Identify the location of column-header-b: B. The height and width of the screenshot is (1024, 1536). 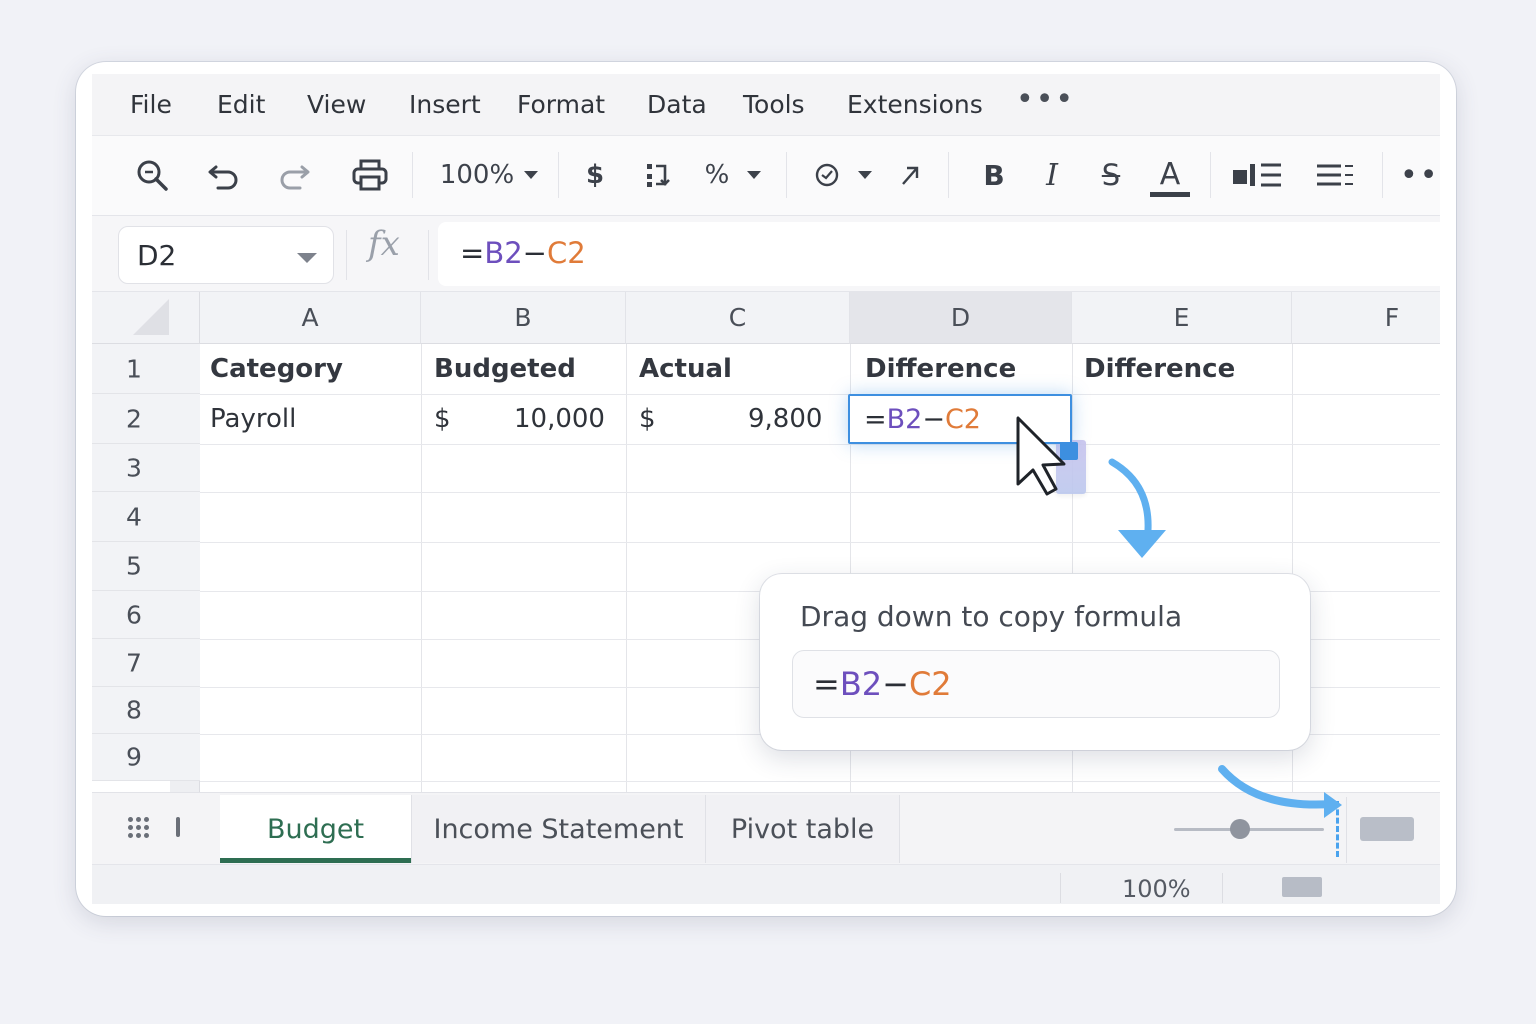
(523, 318).